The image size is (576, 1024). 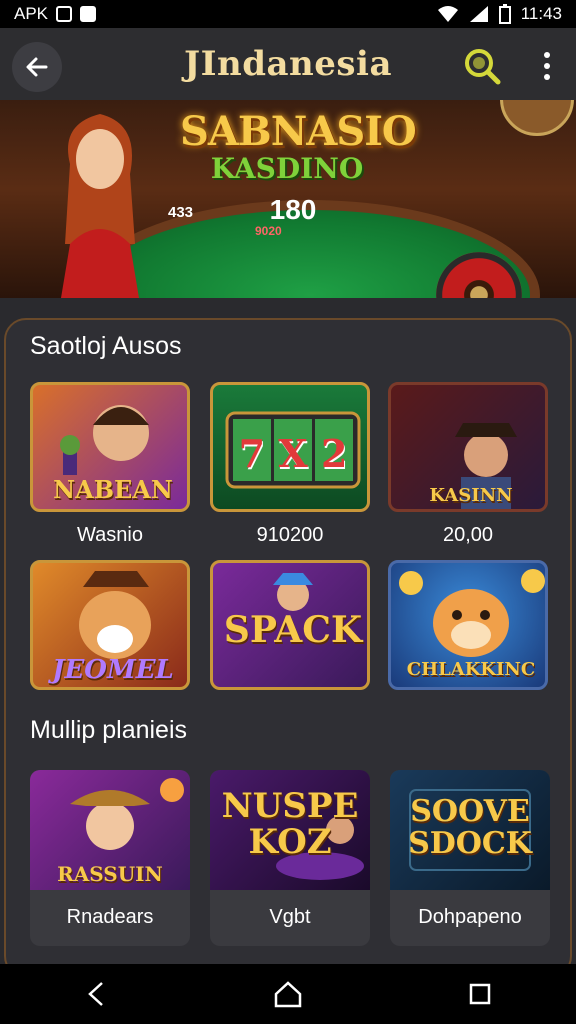 I want to click on search-icon, so click(x=483, y=67).